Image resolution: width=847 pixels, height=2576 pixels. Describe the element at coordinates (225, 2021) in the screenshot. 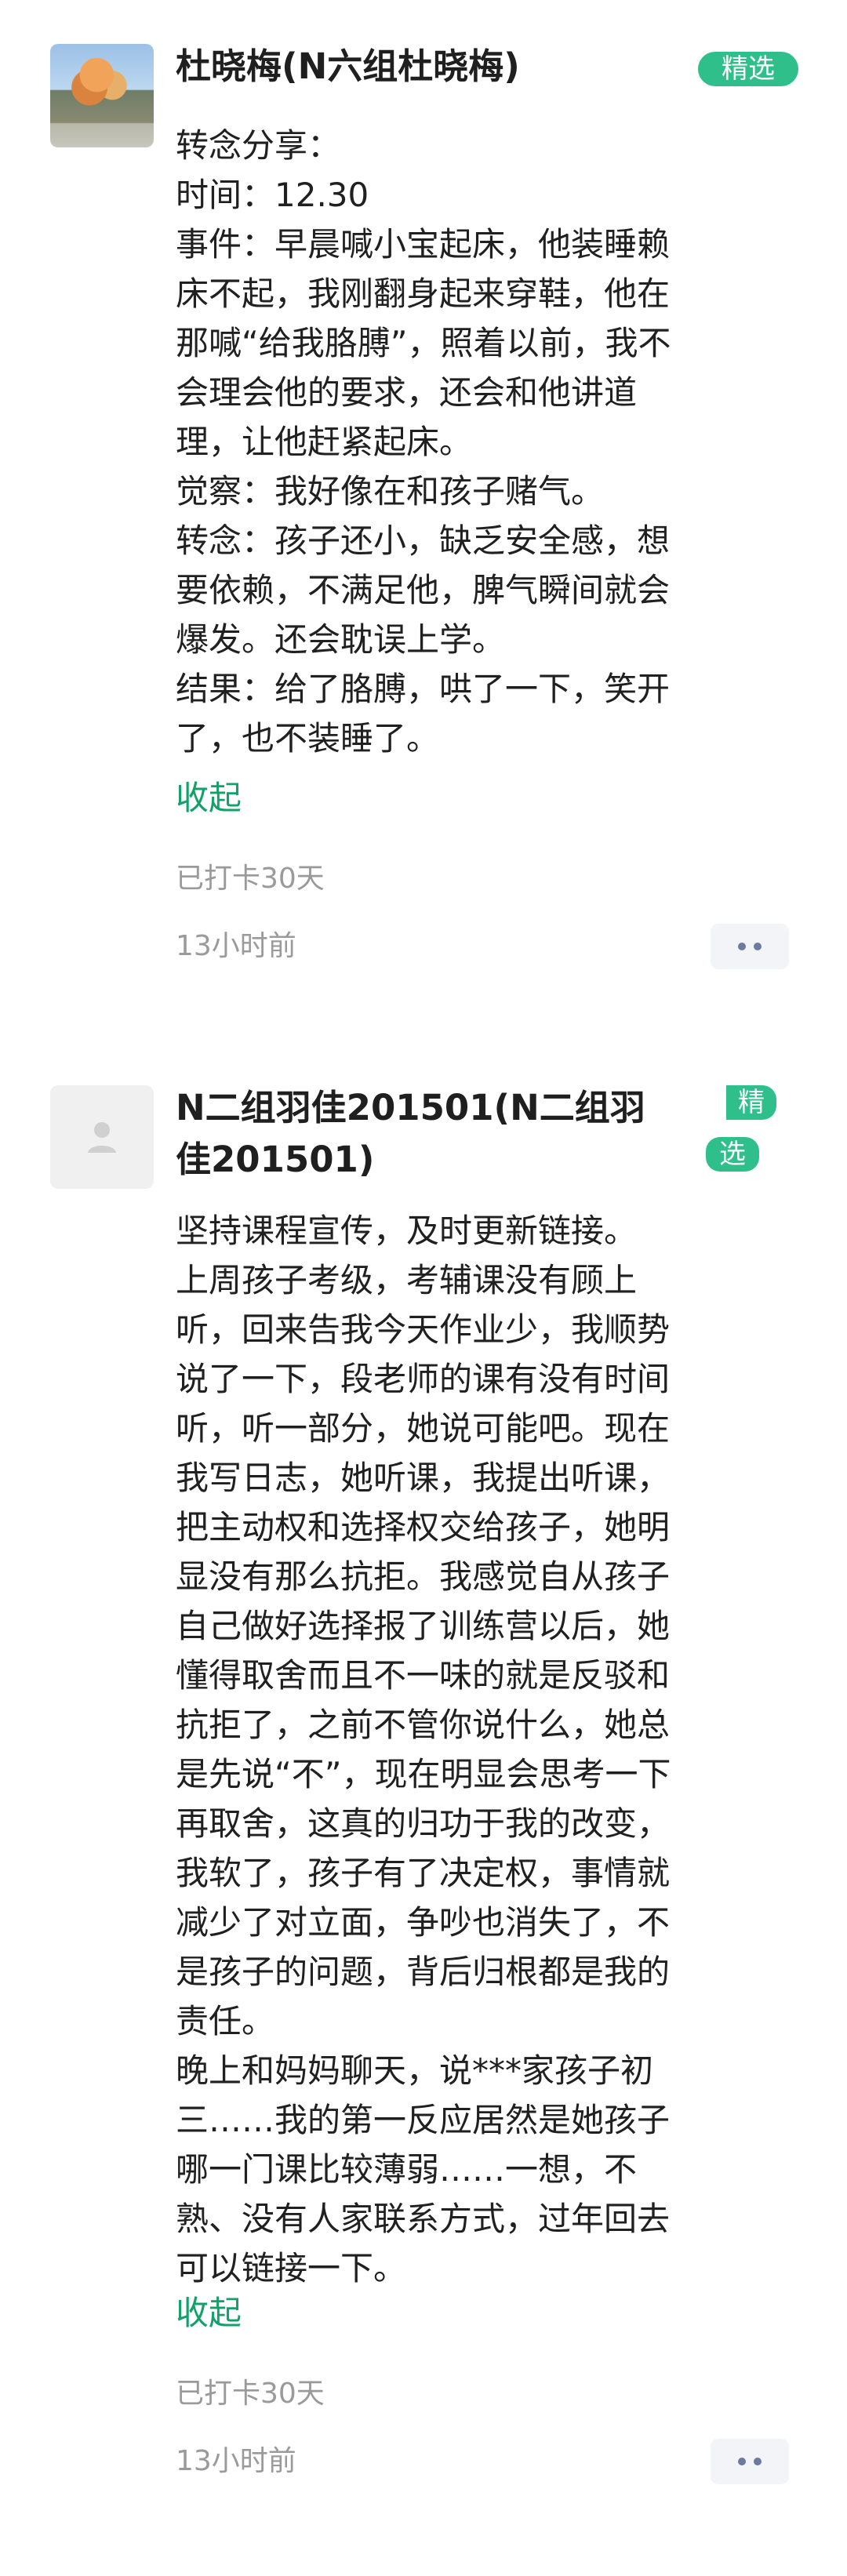

I see `post-text-line: 责任。` at that location.